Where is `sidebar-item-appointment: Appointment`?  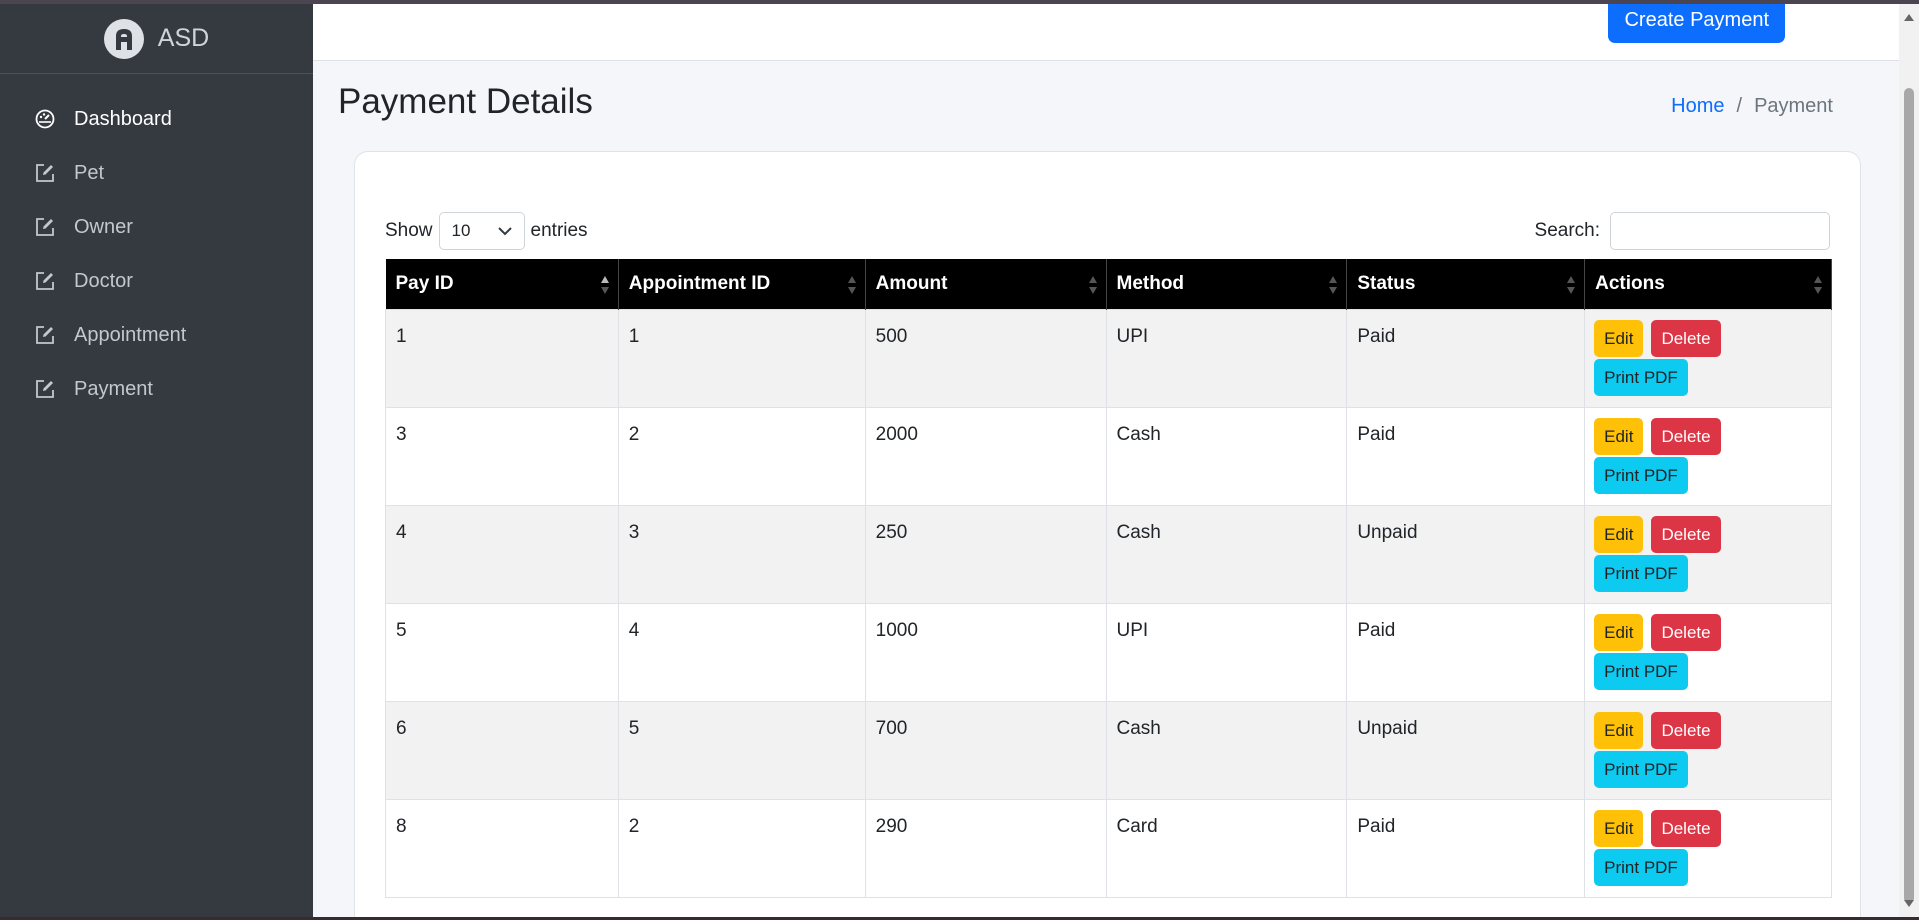
sidebar-item-appointment: Appointment is located at coordinates (156, 335).